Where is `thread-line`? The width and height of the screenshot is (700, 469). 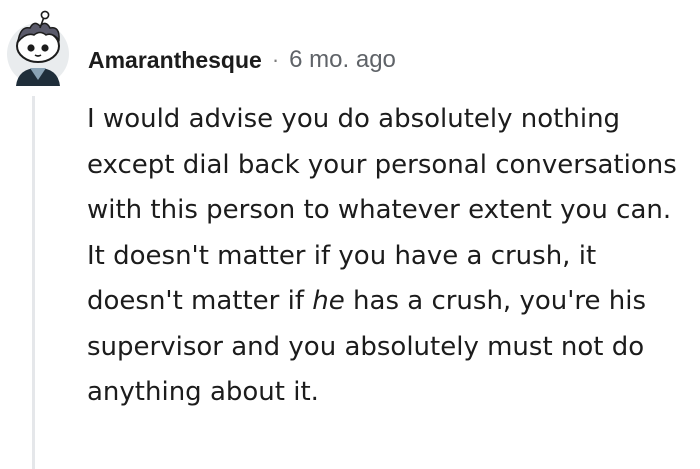
thread-line is located at coordinates (33, 282).